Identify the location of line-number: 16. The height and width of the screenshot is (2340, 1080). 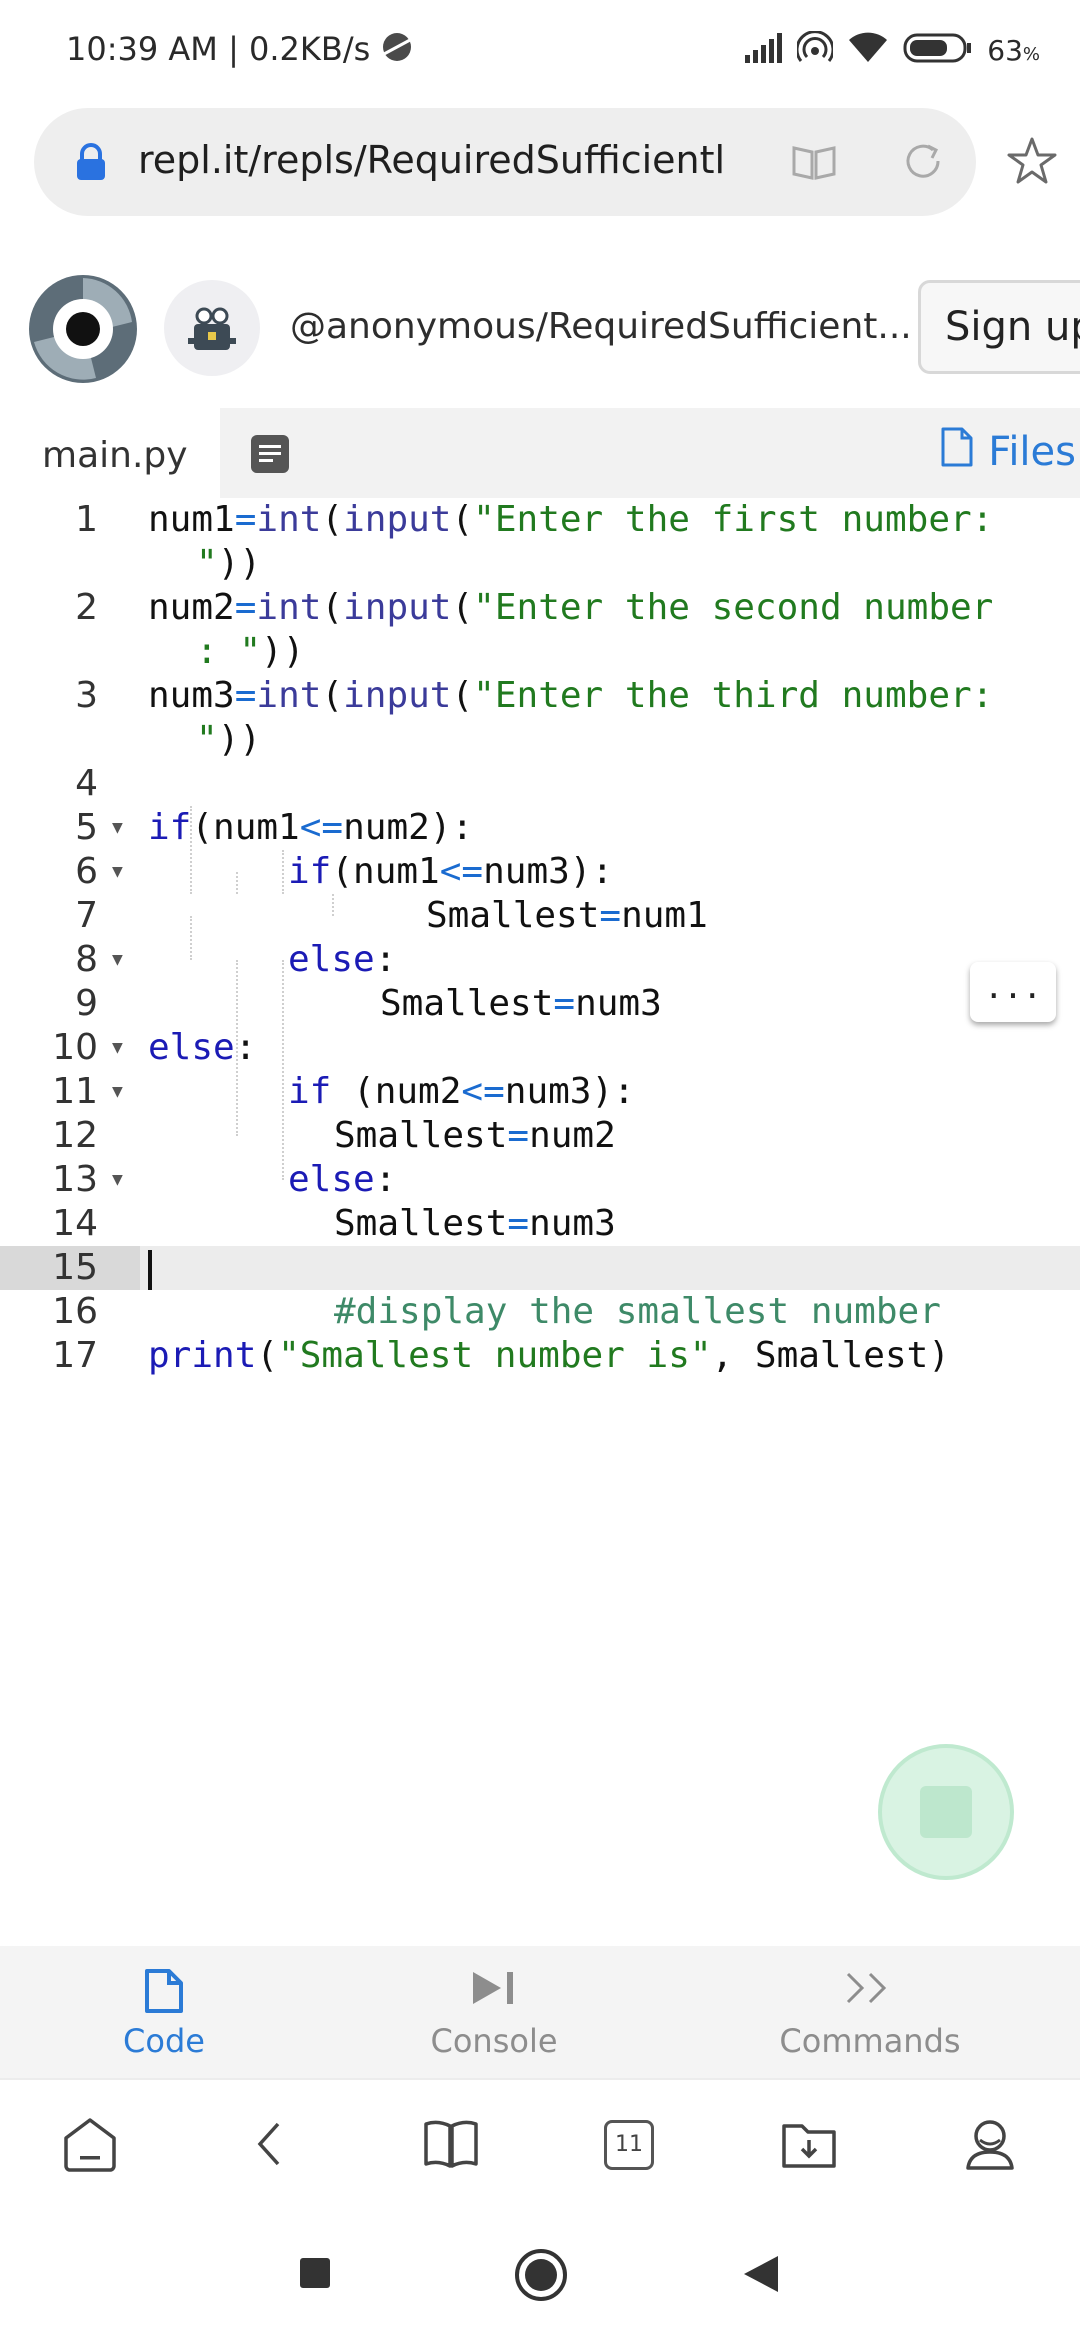
(75, 1311).